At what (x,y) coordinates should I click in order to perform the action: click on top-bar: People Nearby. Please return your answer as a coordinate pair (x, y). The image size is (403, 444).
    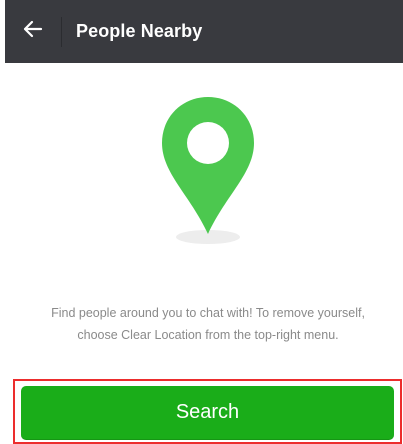
    Looking at the image, I should click on (204, 31).